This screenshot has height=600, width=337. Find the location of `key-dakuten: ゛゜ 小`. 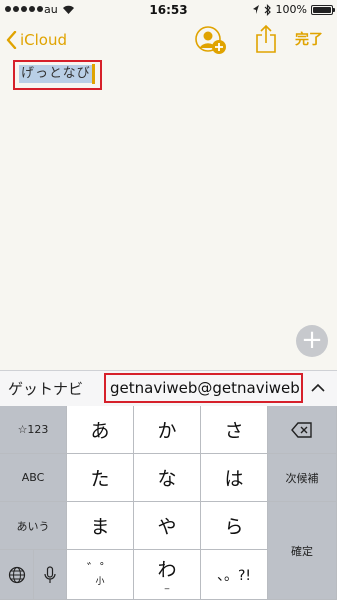

key-dakuten: ゛゜ 小 is located at coordinates (100, 575).